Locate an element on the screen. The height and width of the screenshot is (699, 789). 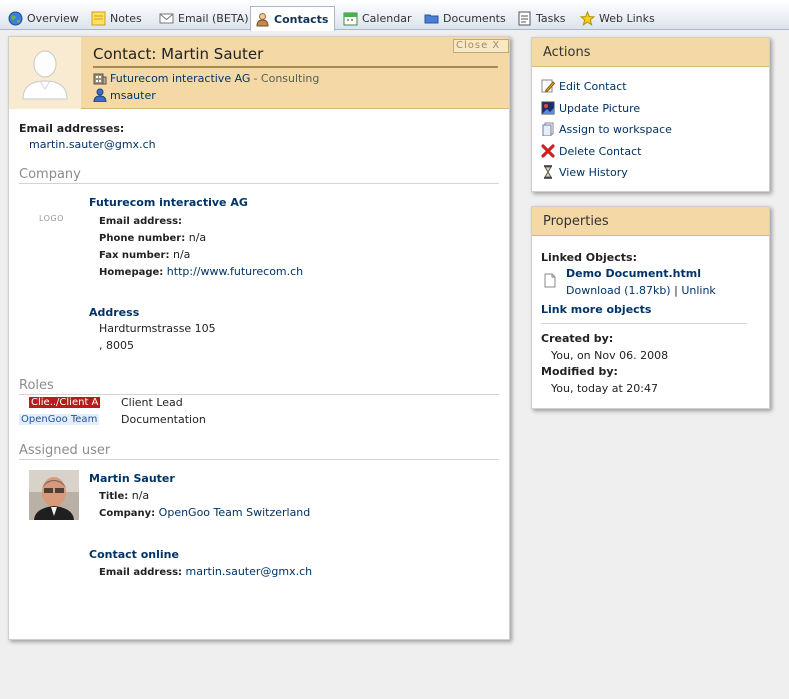
page-title: Contact: Martin Sauter is located at coordinates (178, 54).